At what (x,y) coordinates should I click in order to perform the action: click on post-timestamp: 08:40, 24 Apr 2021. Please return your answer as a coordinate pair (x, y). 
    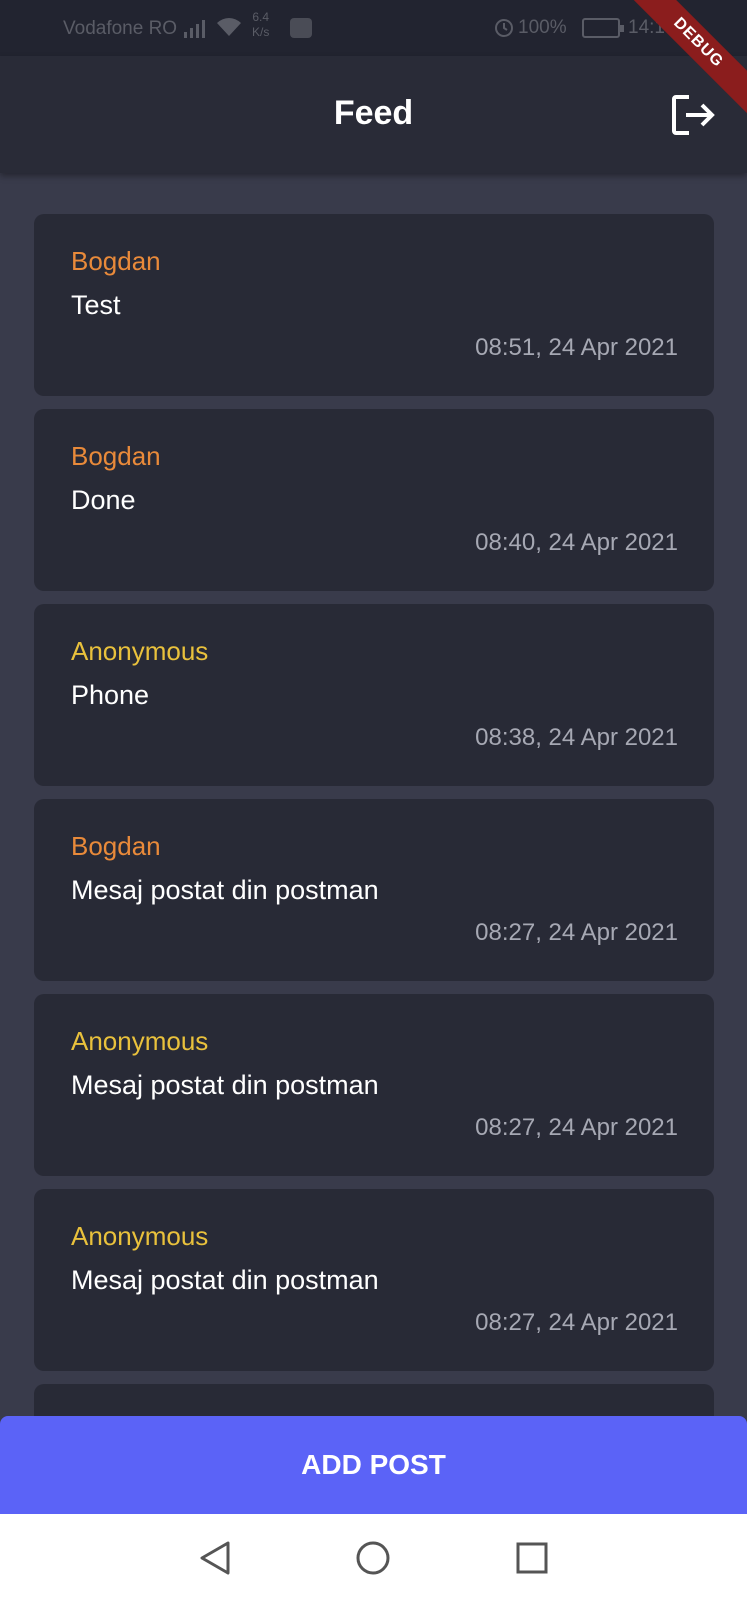
    Looking at the image, I should click on (576, 542).